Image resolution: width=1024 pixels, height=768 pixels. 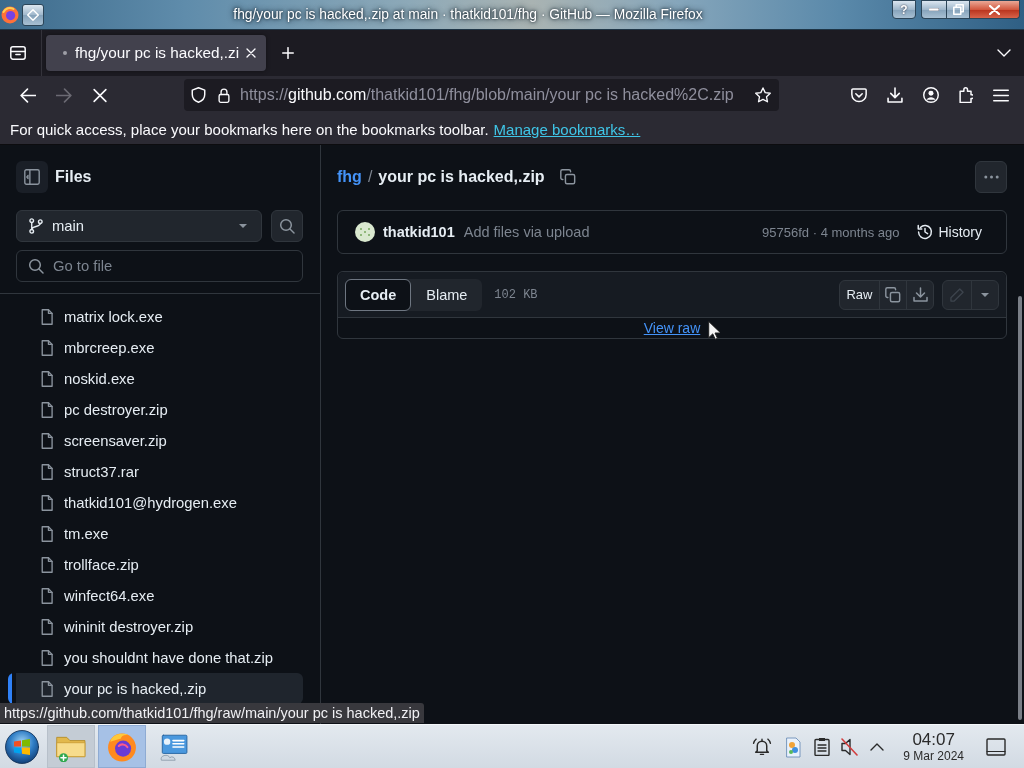 What do you see at coordinates (461, 177) in the screenshot?
I see `file-title: your pc is hacked,.zip` at bounding box center [461, 177].